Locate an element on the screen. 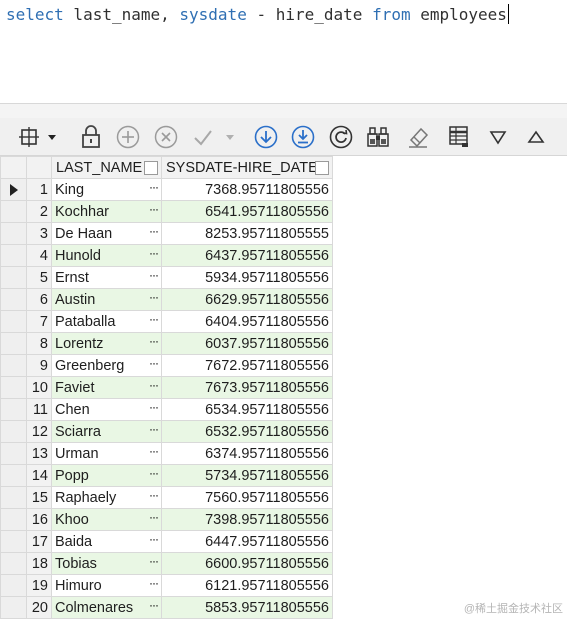 This screenshot has width=567, height=619. table-row: 15 Raphaely ··· 7560.95711805556 is located at coordinates (166, 497).